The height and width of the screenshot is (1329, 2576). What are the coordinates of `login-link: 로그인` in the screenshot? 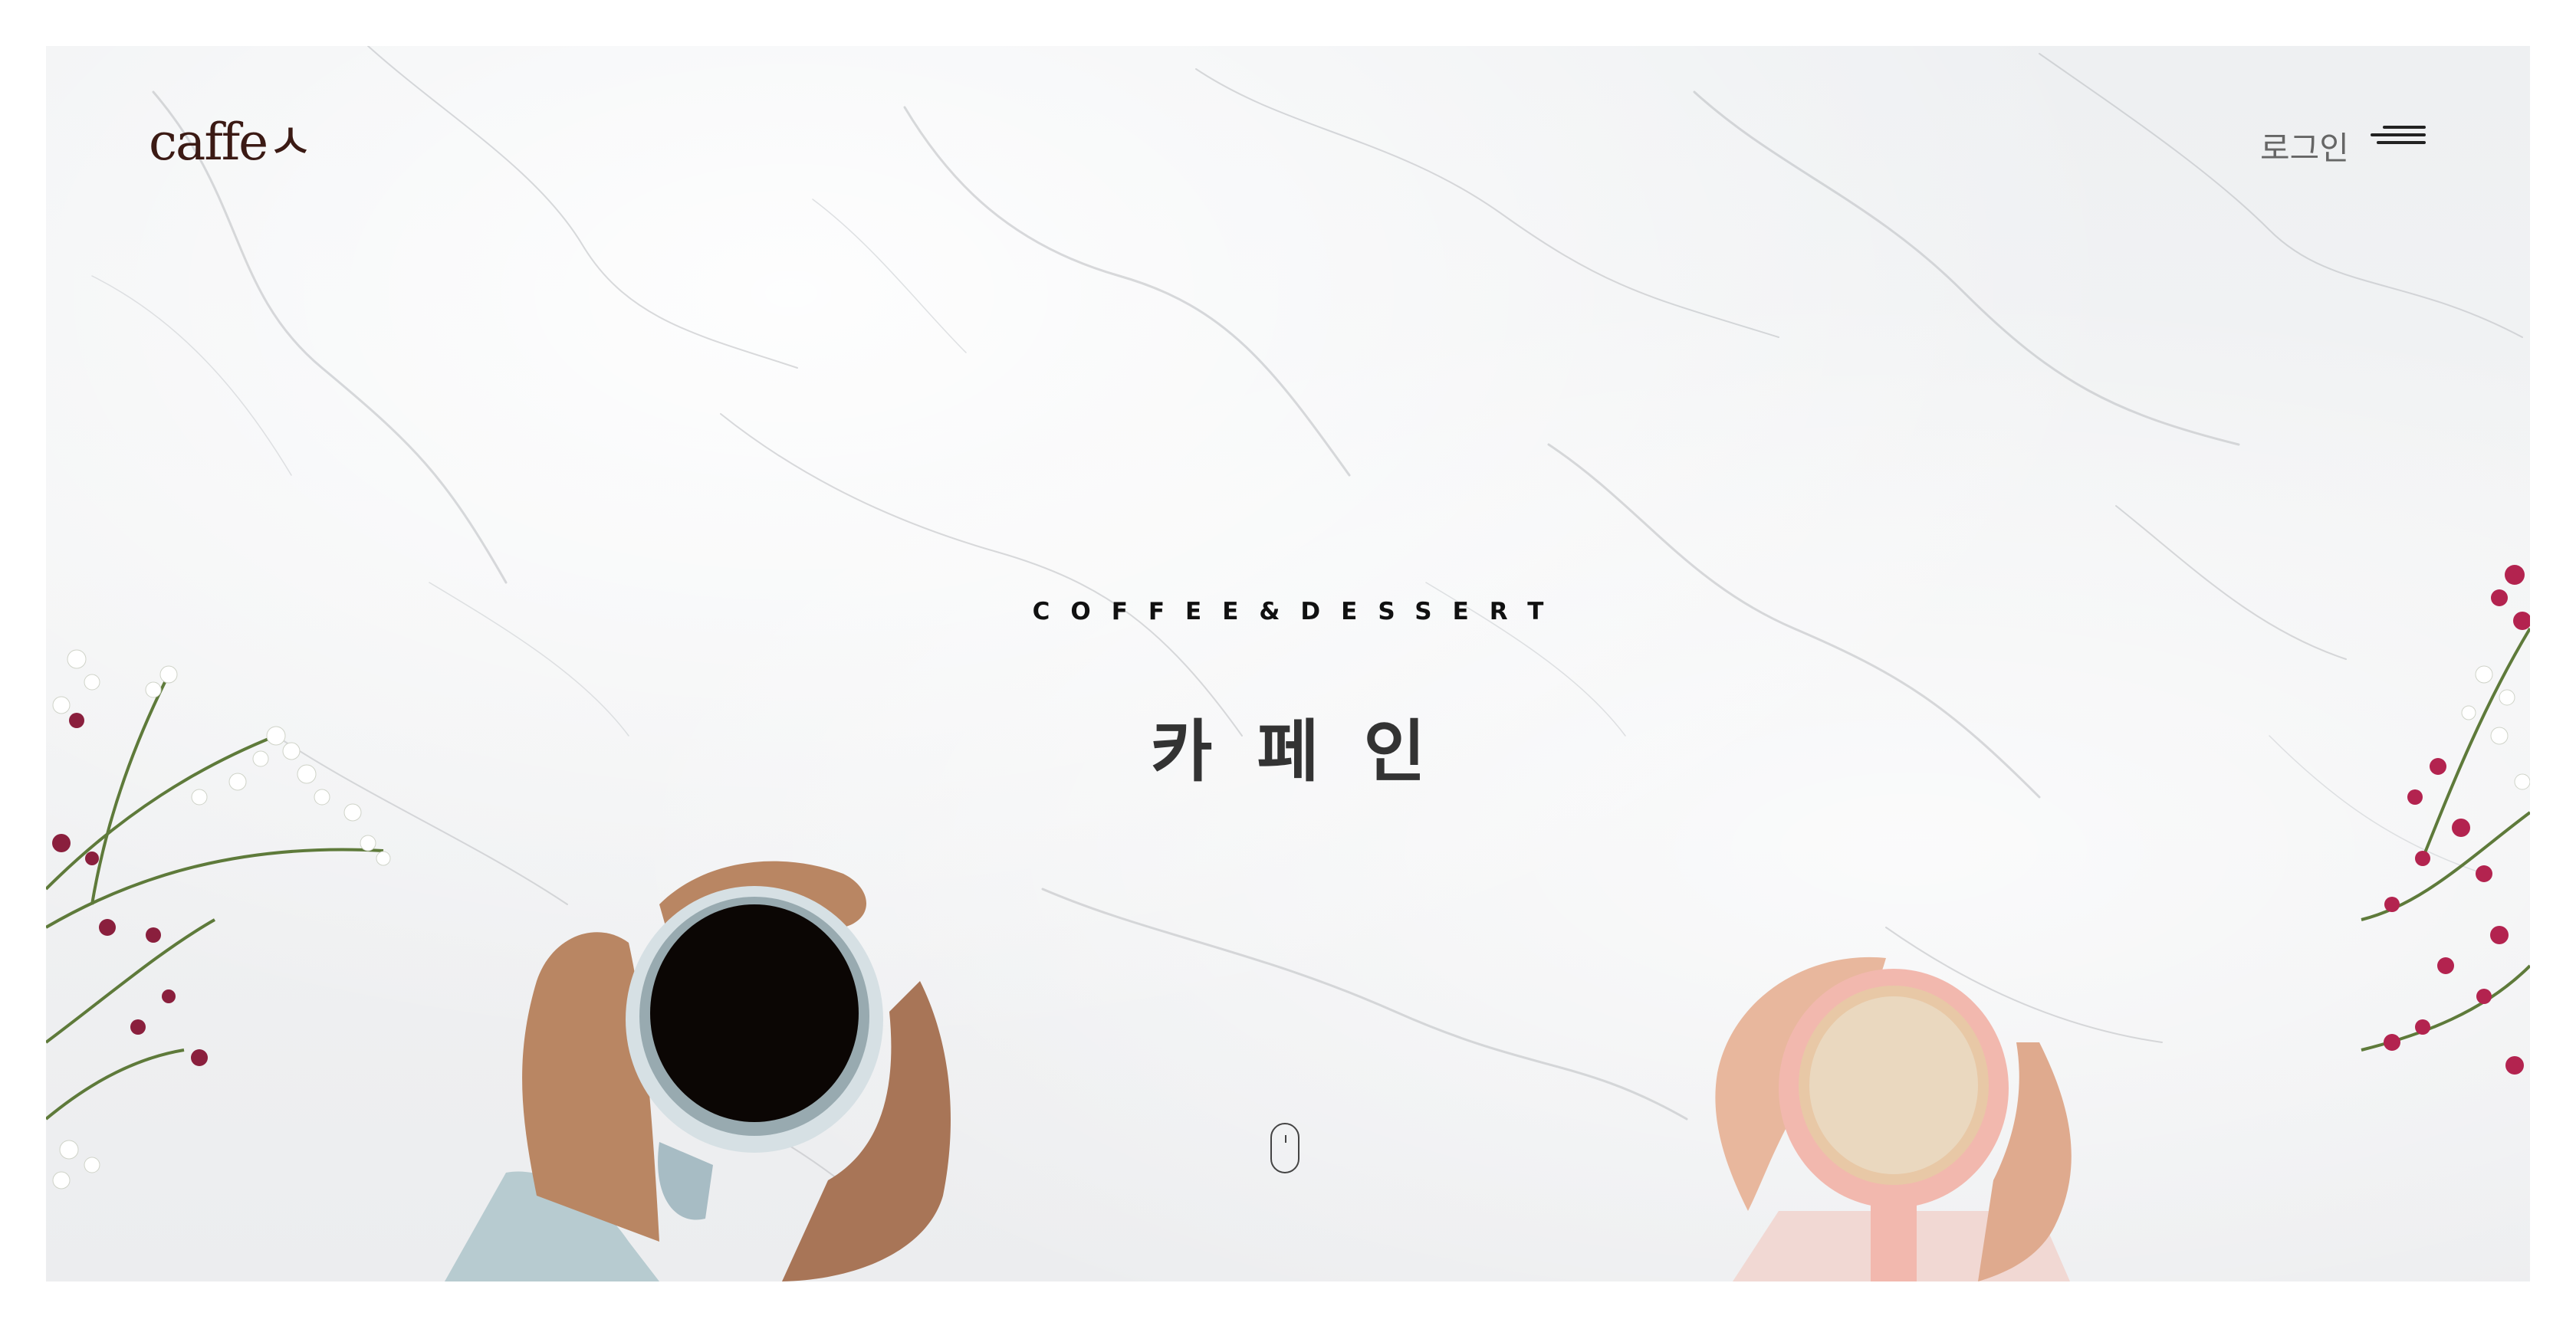 It's located at (2305, 146).